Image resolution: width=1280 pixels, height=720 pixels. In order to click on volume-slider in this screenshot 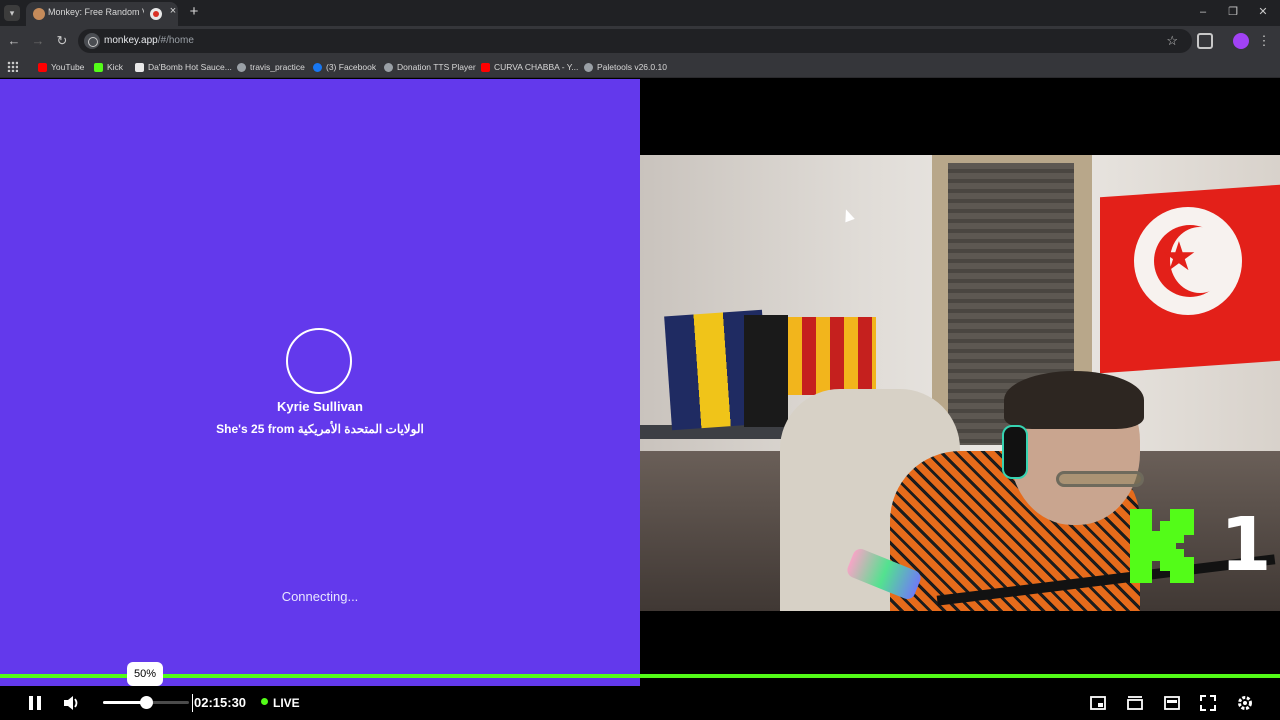, I will do `click(146, 702)`.